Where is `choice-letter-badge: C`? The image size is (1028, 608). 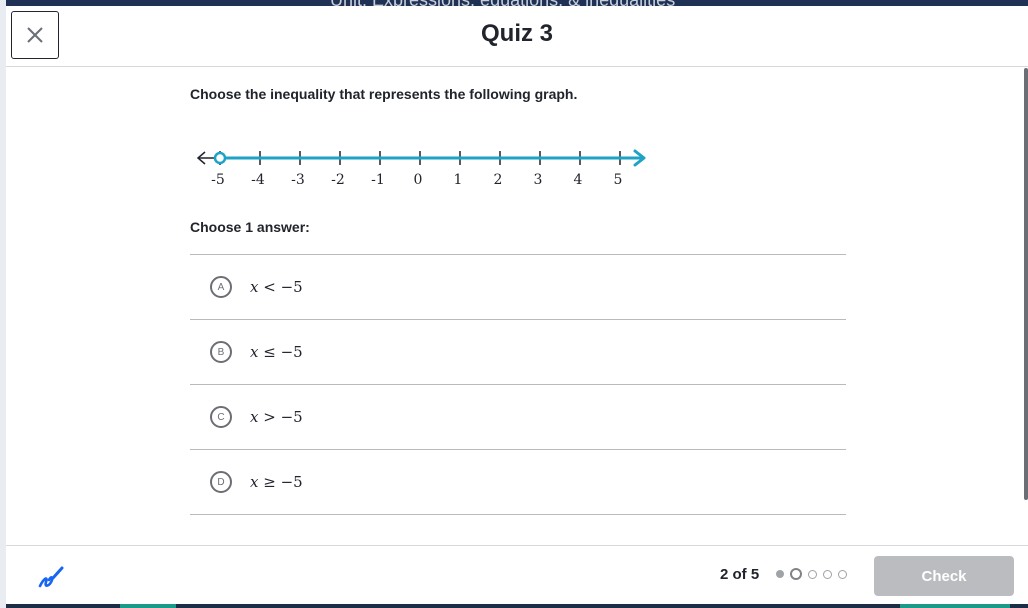
choice-letter-badge: C is located at coordinates (221, 417).